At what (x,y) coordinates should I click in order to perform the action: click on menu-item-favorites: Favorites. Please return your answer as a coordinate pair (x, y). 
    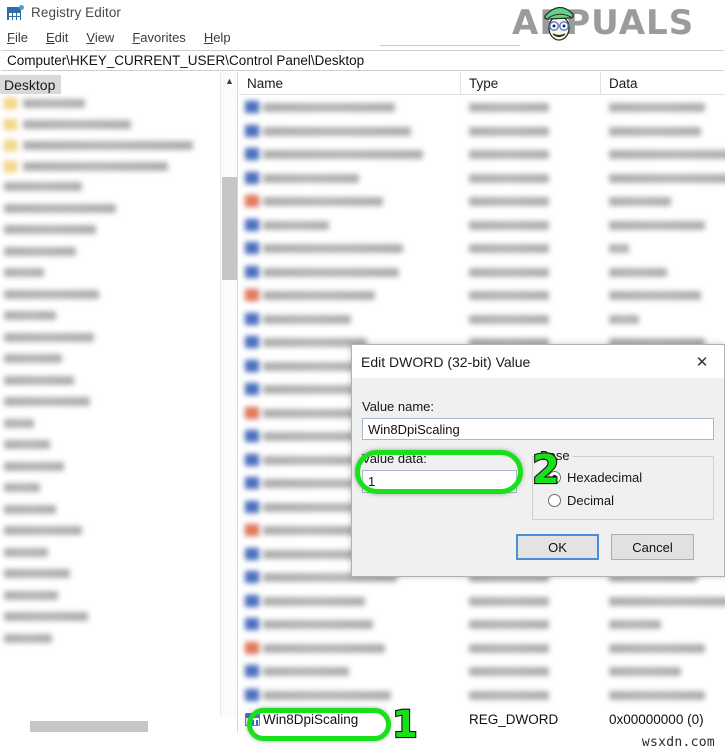
    Looking at the image, I should click on (163, 37).